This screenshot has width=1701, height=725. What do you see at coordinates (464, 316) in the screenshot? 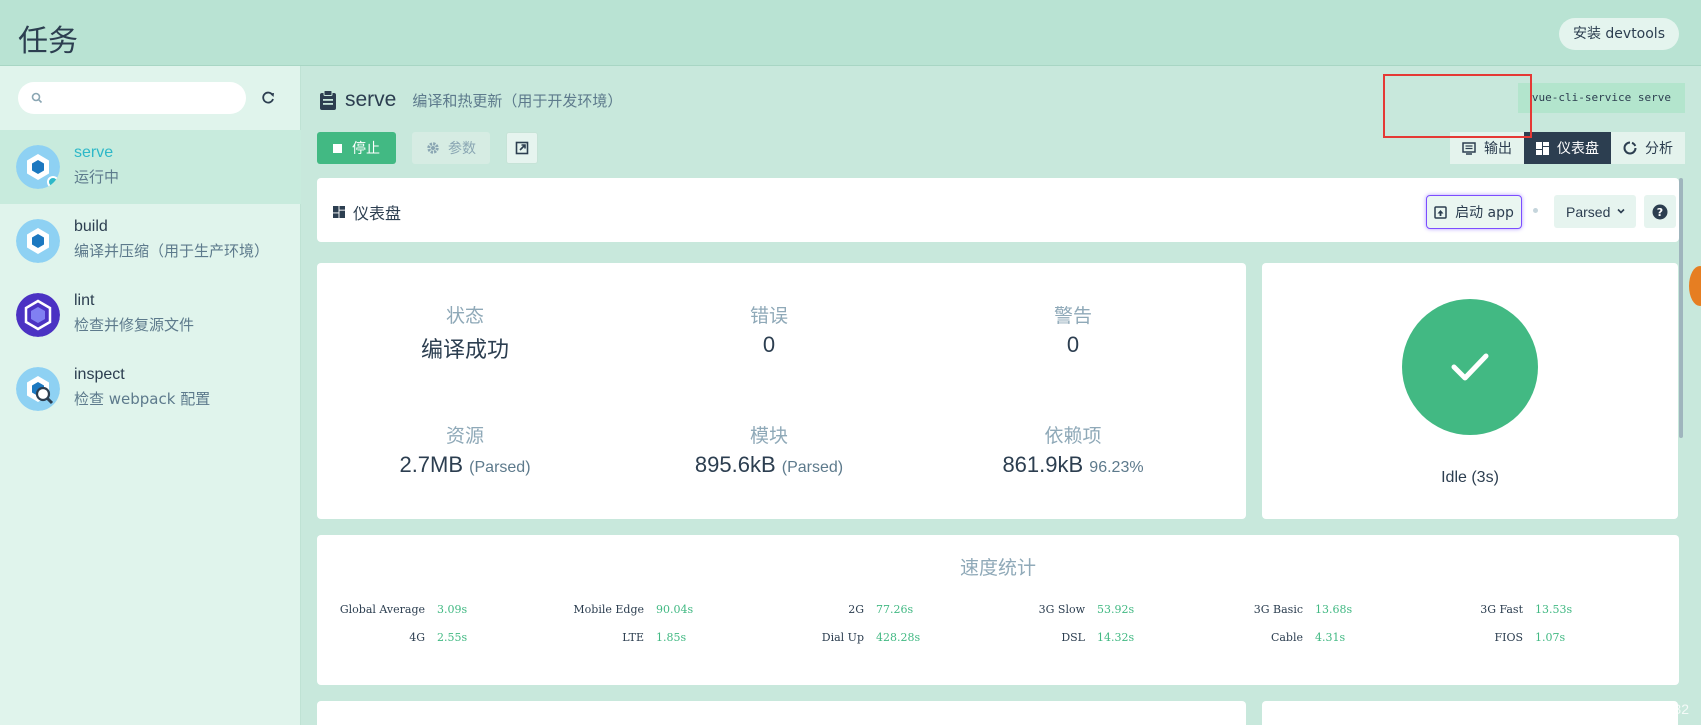
I see `stat-label: 状态` at bounding box center [464, 316].